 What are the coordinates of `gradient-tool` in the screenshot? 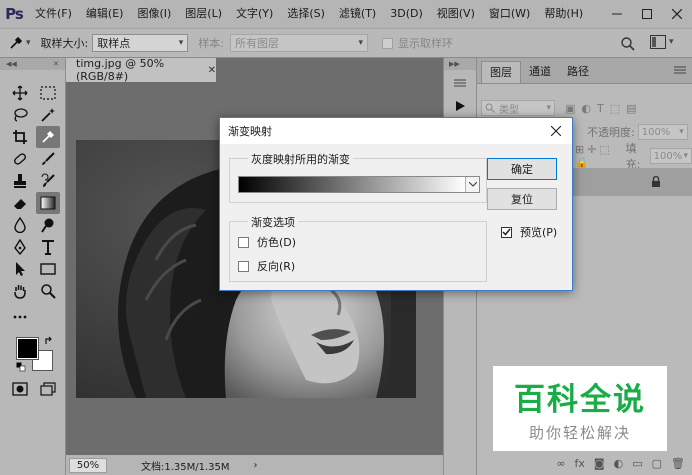 It's located at (48, 203).